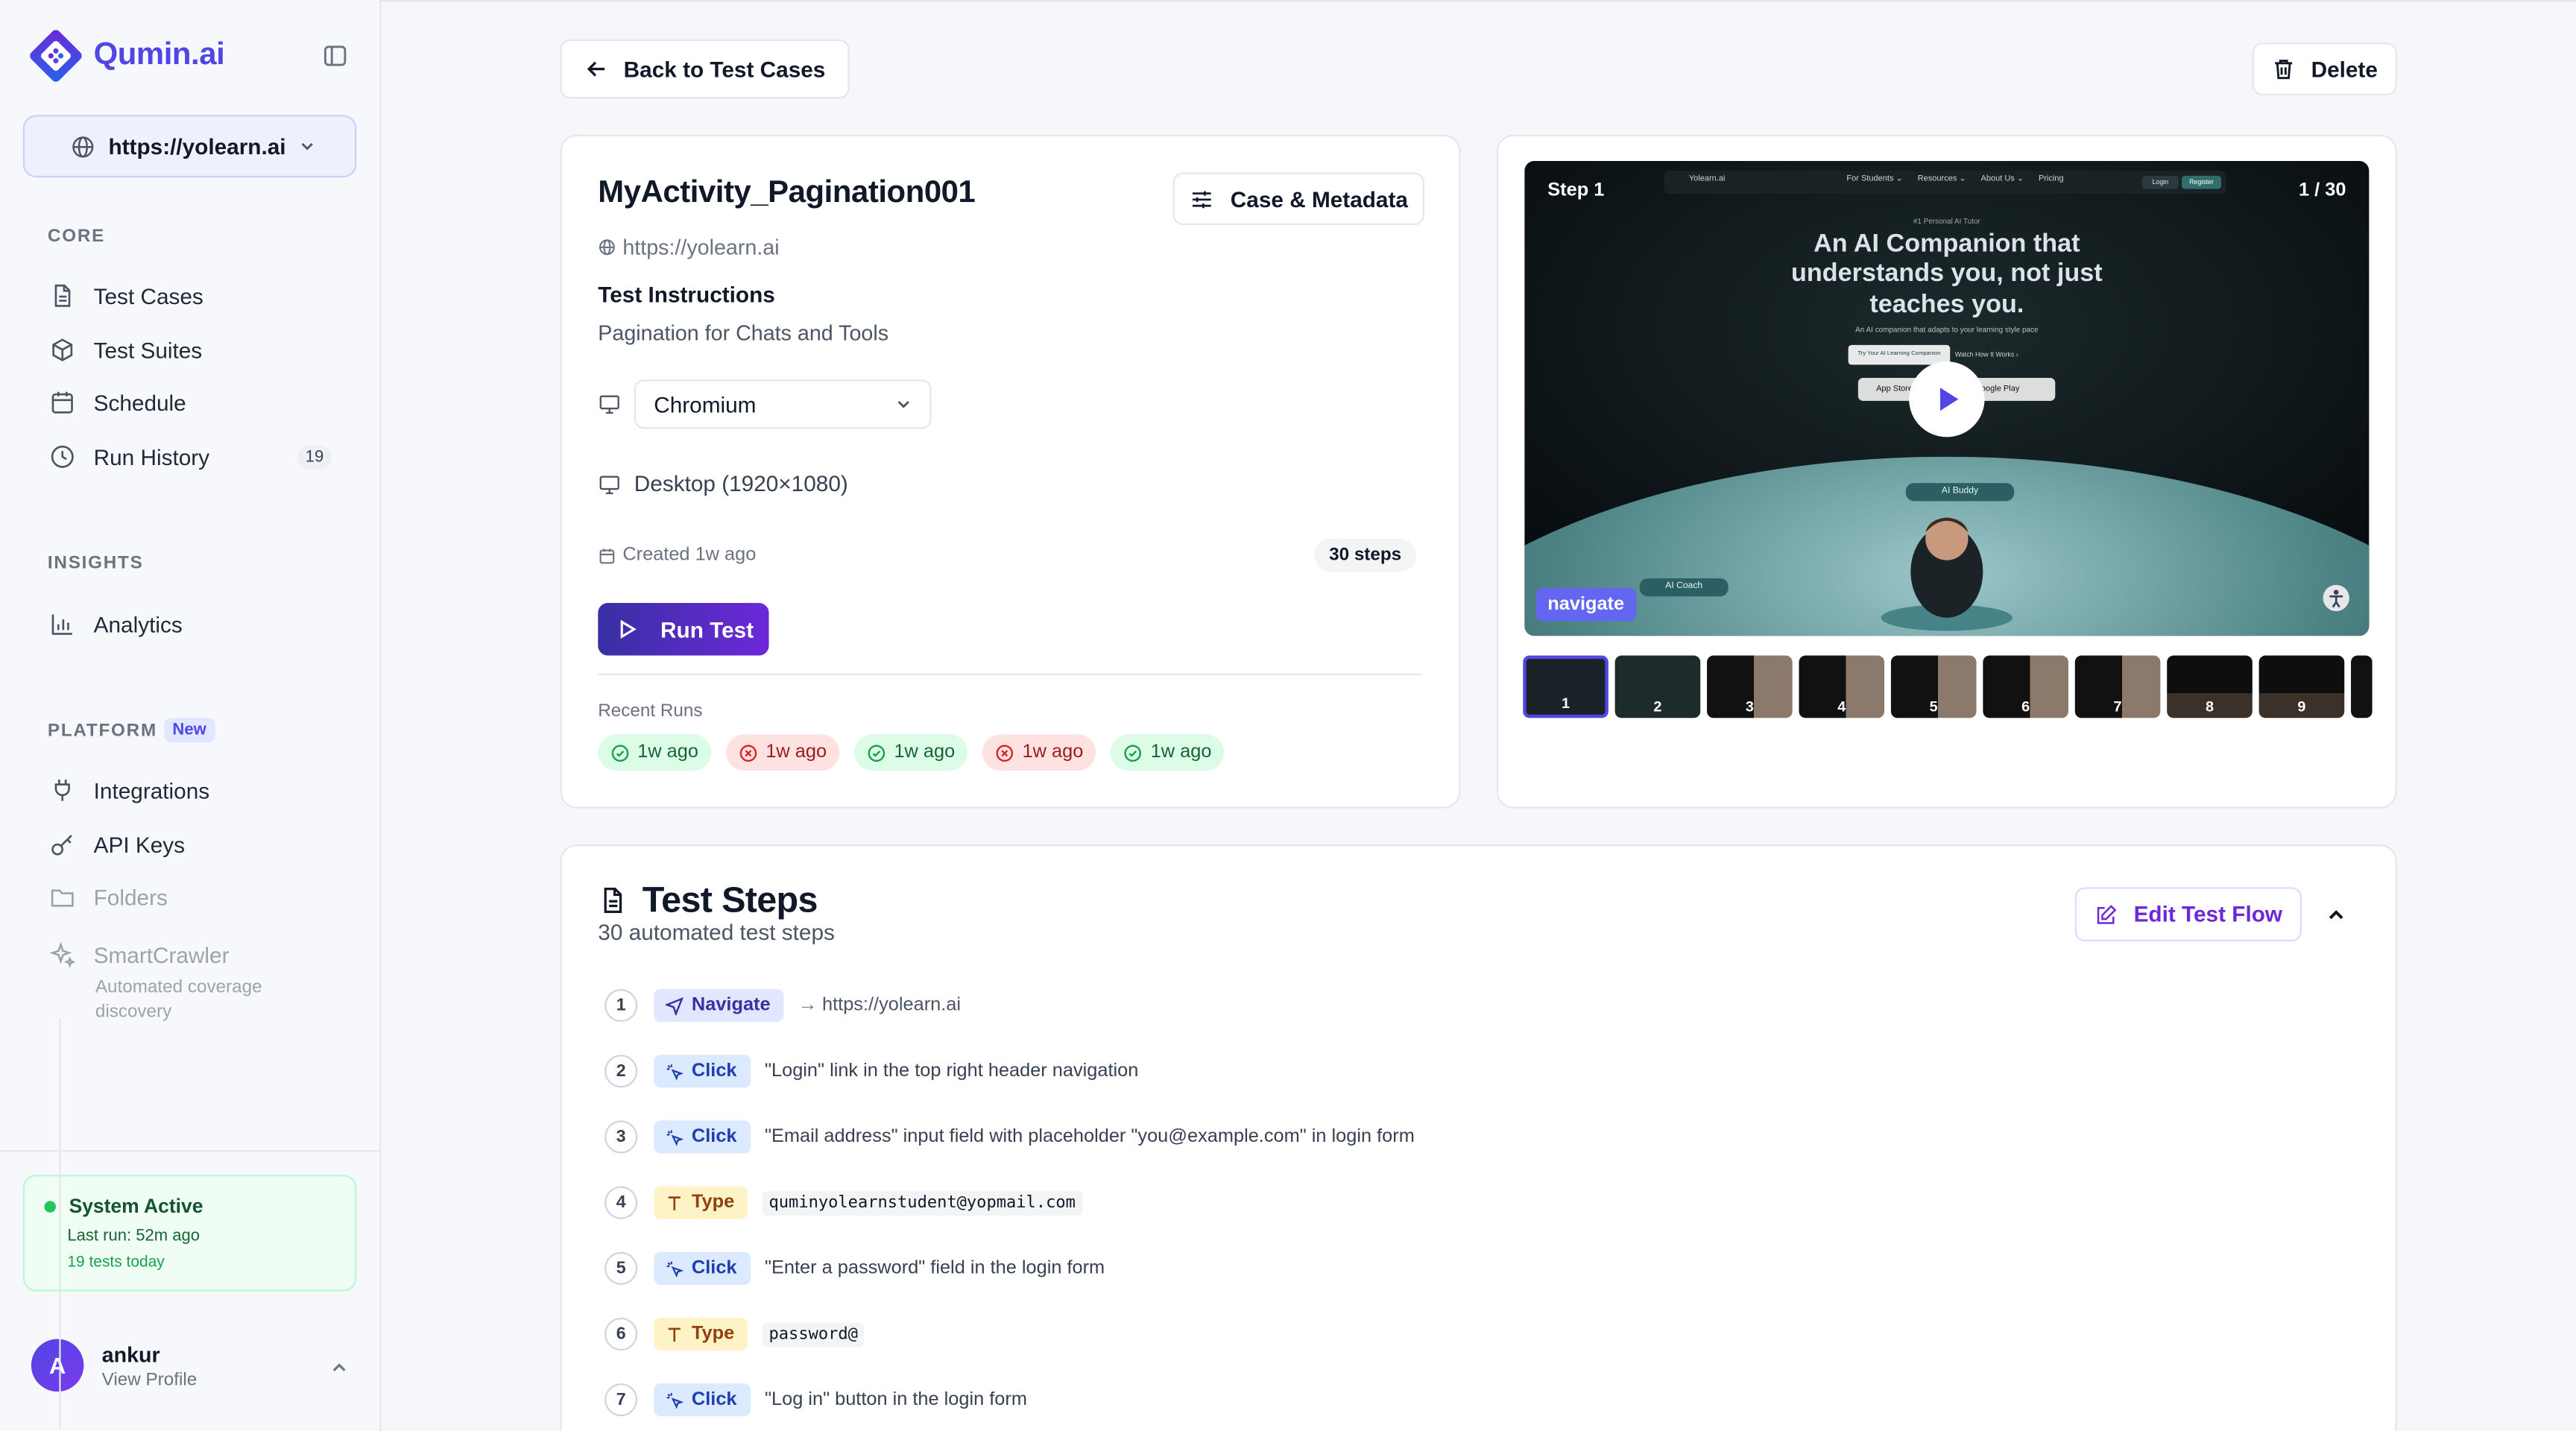 This screenshot has height=1431, width=2576. What do you see at coordinates (195, 350) in the screenshot?
I see `sidebar-item-test-suites: Test Suites` at bounding box center [195, 350].